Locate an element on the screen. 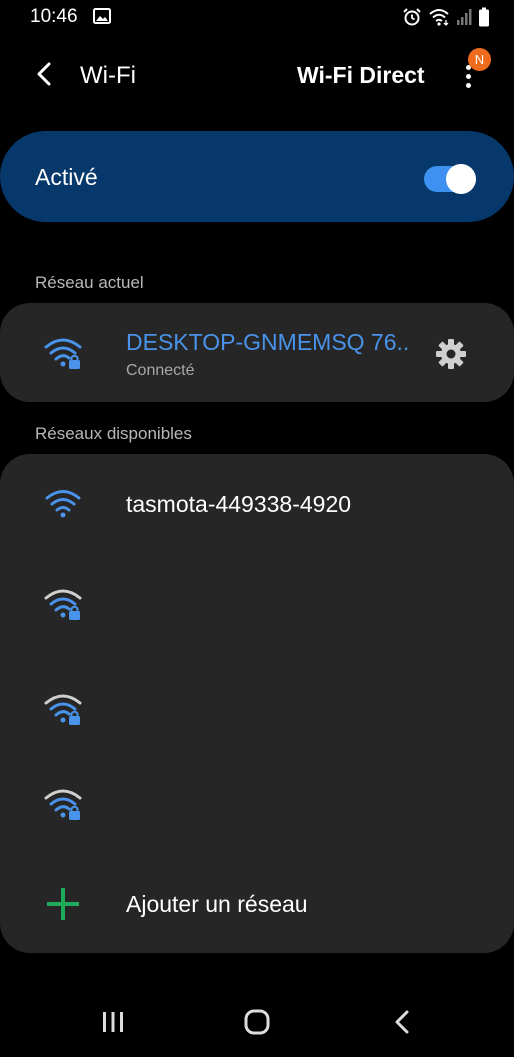 The image size is (514, 1057). chevron-left-icon is located at coordinates (44, 76).